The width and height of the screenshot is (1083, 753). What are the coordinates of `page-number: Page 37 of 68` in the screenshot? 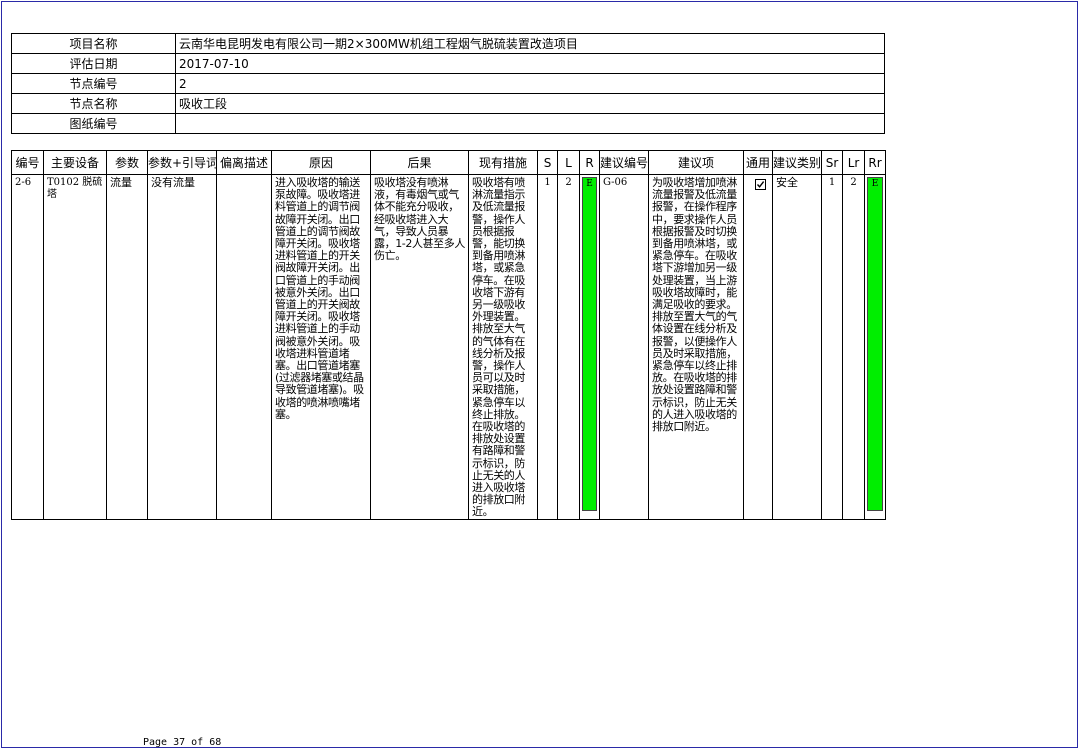 It's located at (182, 742).